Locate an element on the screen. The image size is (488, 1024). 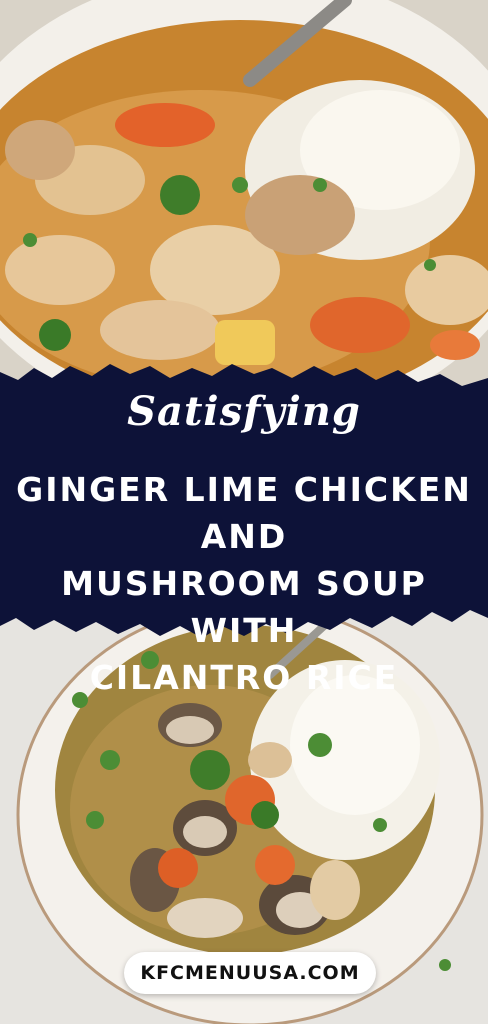
recipe-title-line-2: MUSHROOM SOUP WITH is located at coordinates (244, 607).